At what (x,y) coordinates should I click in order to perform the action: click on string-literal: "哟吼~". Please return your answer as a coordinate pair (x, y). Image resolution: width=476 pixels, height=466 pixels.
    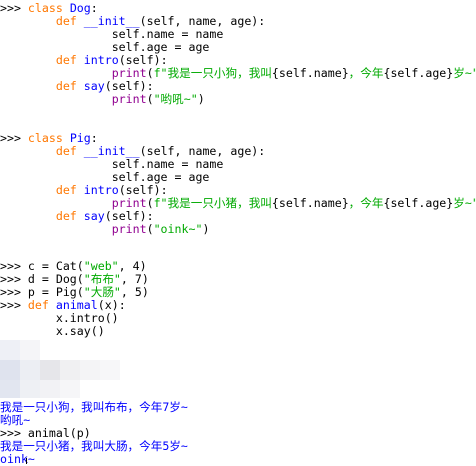
    Looking at the image, I should click on (175, 99).